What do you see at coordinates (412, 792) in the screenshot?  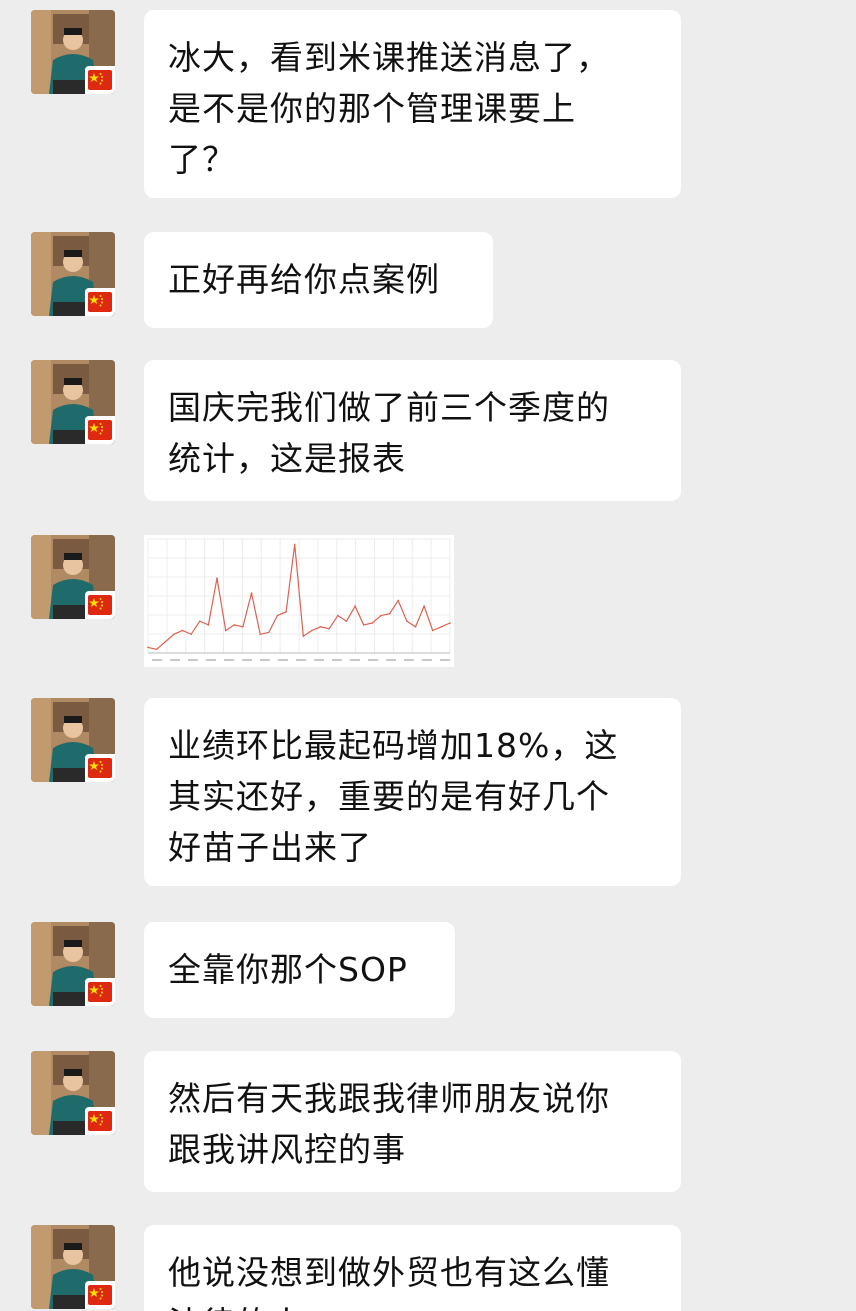 I see `message-bubble: 业绩环比最起码增加18%，这 其实还好，重要的是有好几个 好苗子出来了` at bounding box center [412, 792].